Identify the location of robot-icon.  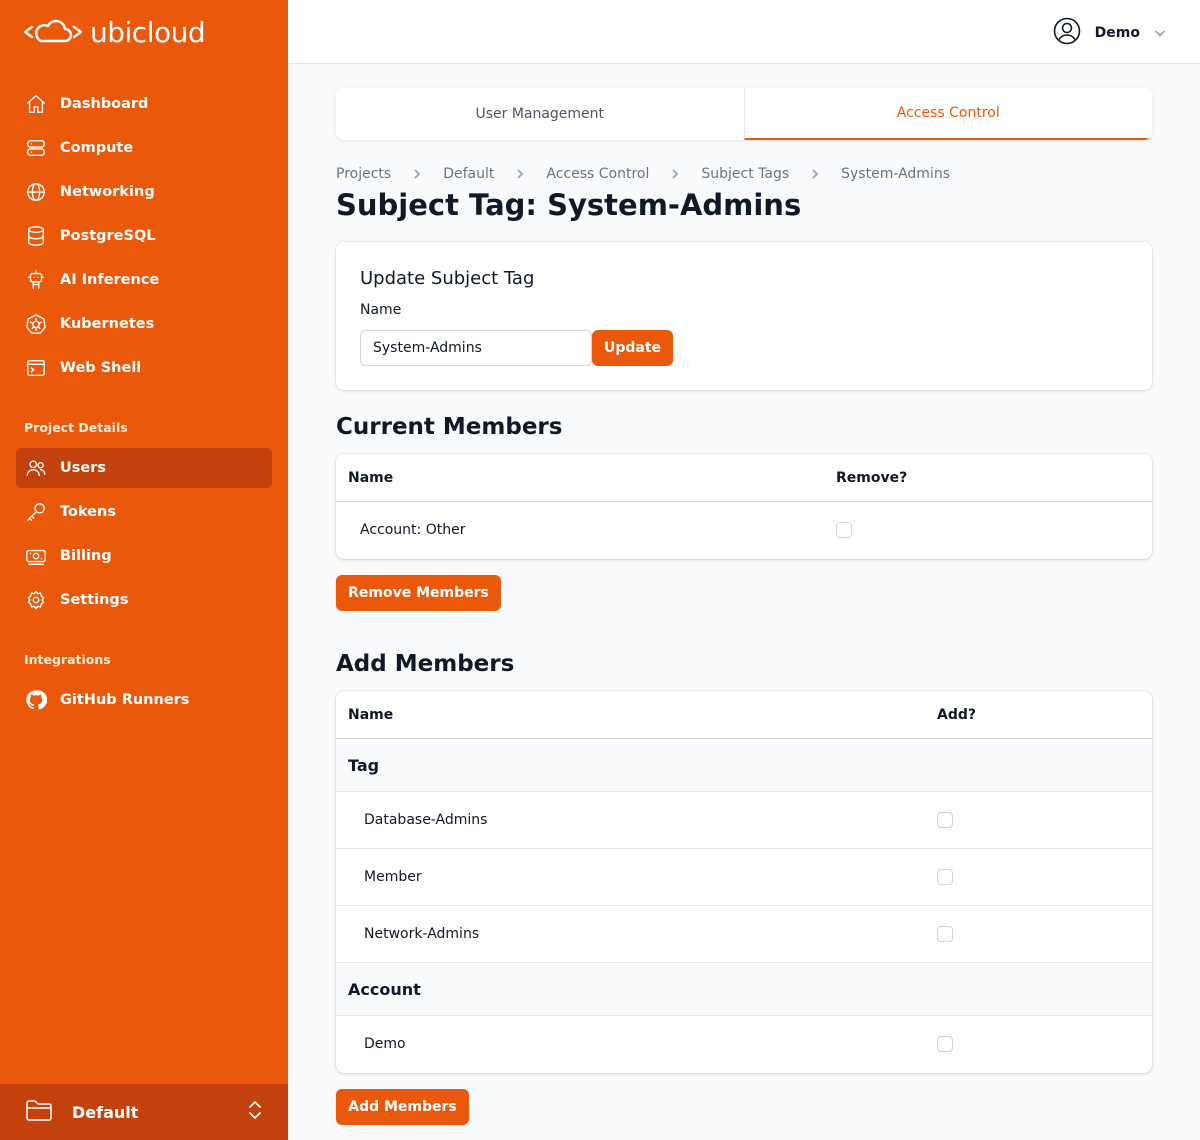
(36, 280).